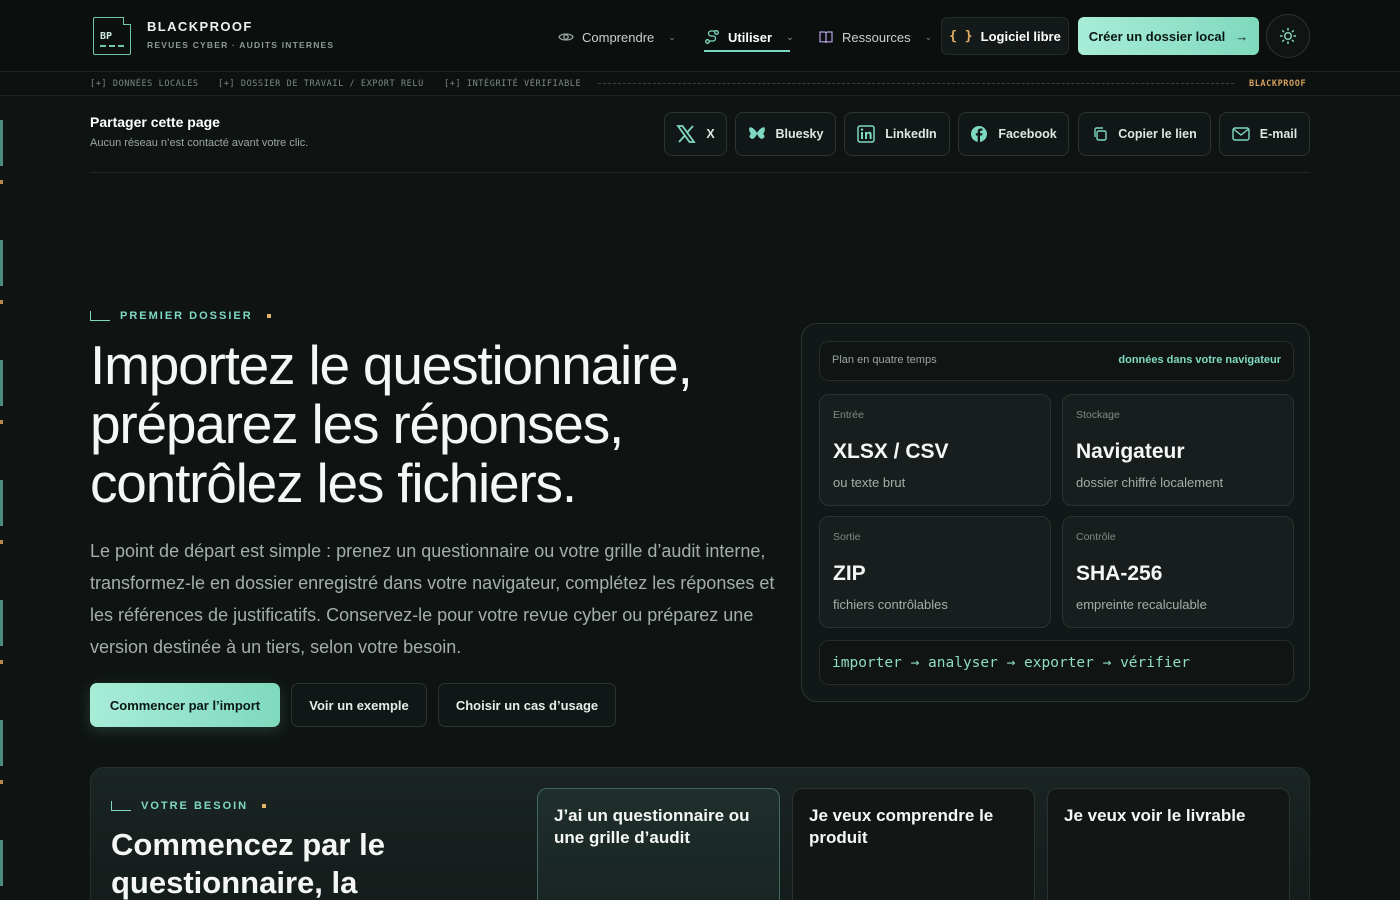 The height and width of the screenshot is (900, 1400). I want to click on tile-value: SHA-256, so click(1119, 573).